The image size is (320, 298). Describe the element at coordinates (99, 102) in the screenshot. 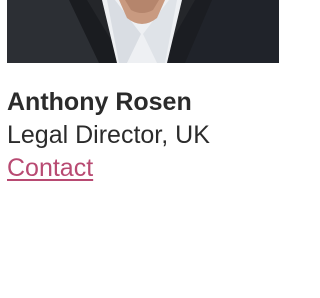

I see `person-name: Anthony Rosen` at that location.